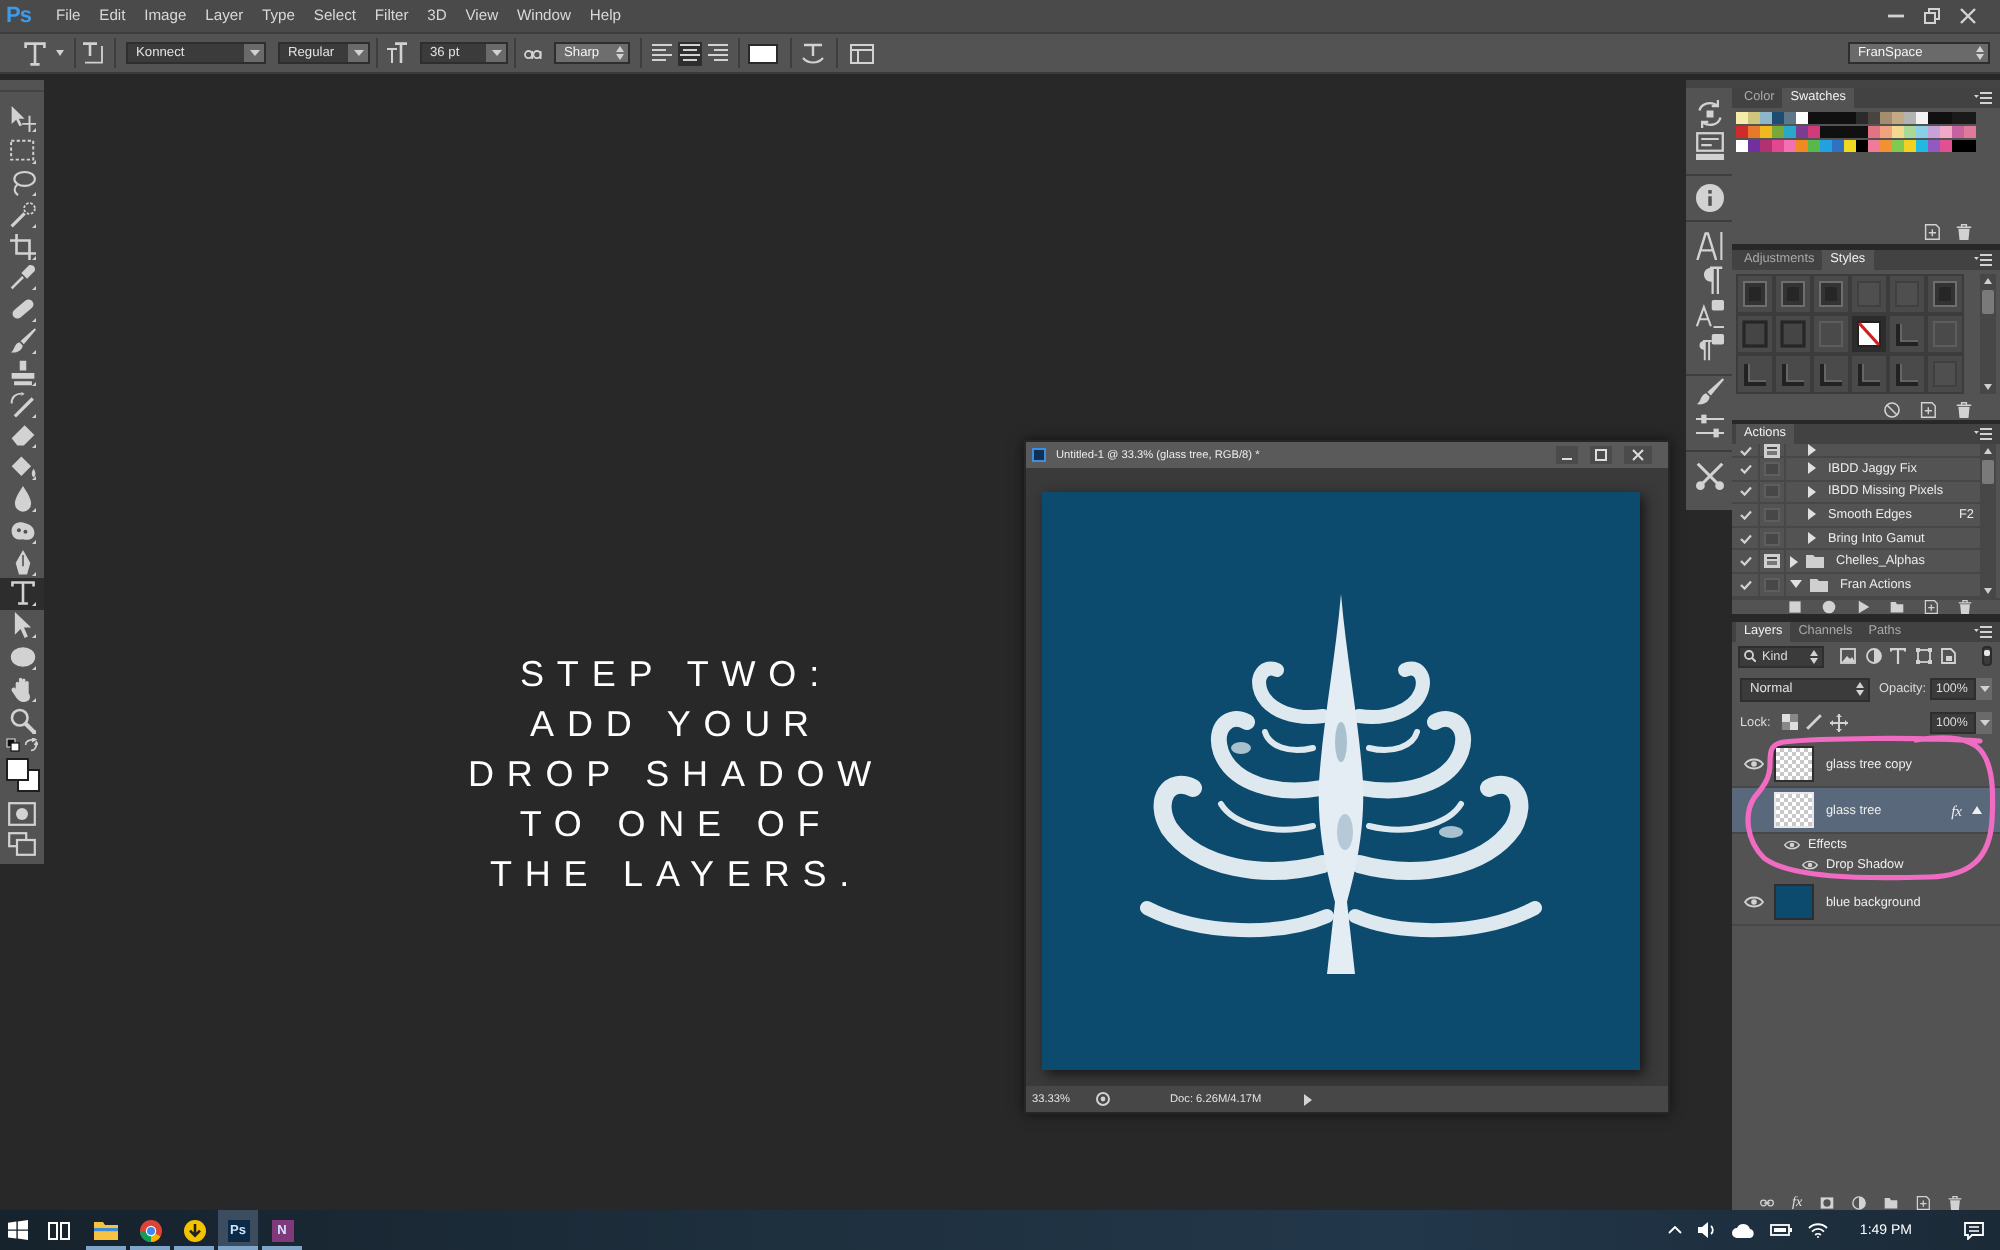  What do you see at coordinates (1709, 348) in the screenshot?
I see `paragraph-styles-icon` at bounding box center [1709, 348].